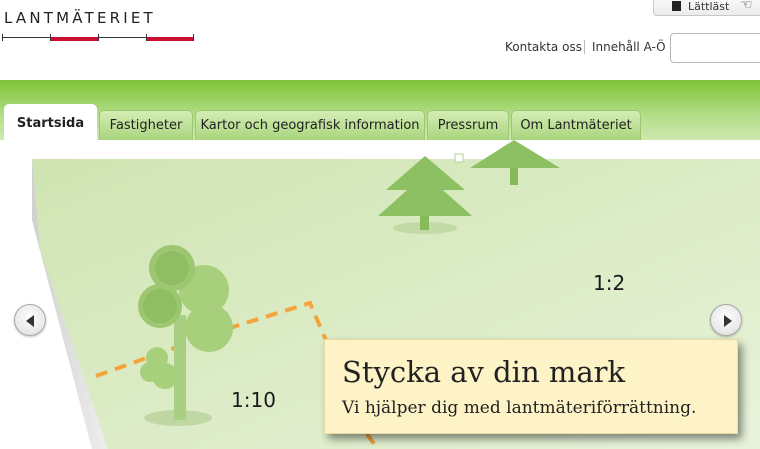 This screenshot has width=760, height=449. Describe the element at coordinates (310, 125) in the screenshot. I see `tab-kartor: Kartor och geografisk information` at that location.